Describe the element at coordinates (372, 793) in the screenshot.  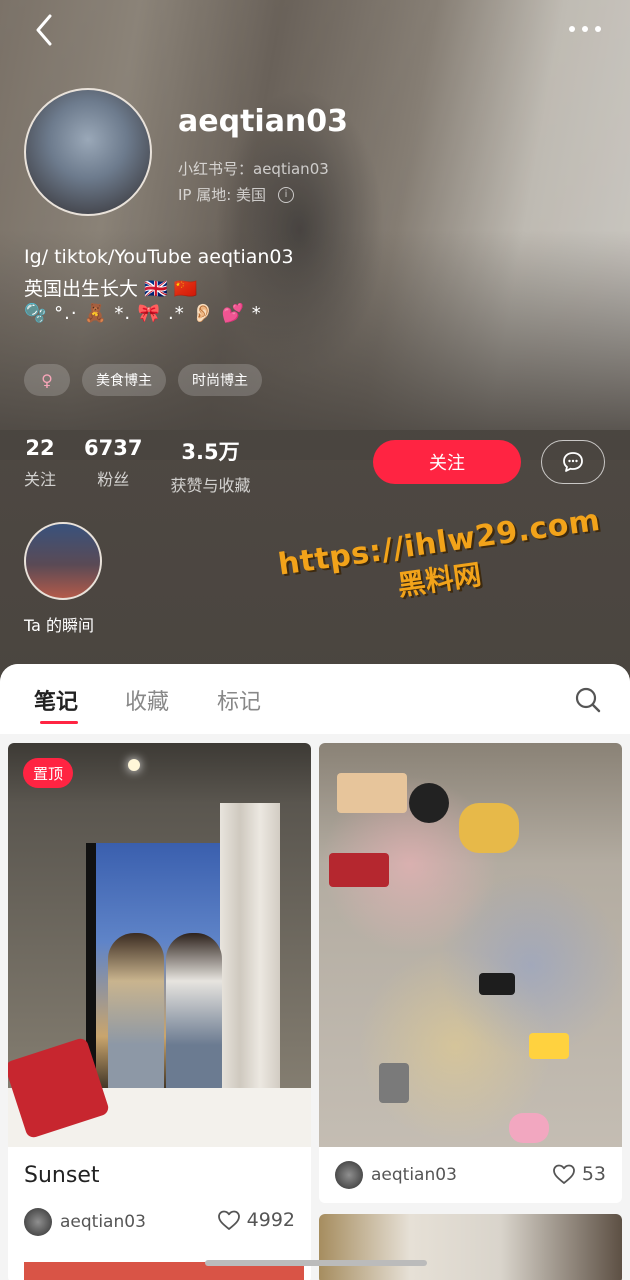
I see `bag` at that location.